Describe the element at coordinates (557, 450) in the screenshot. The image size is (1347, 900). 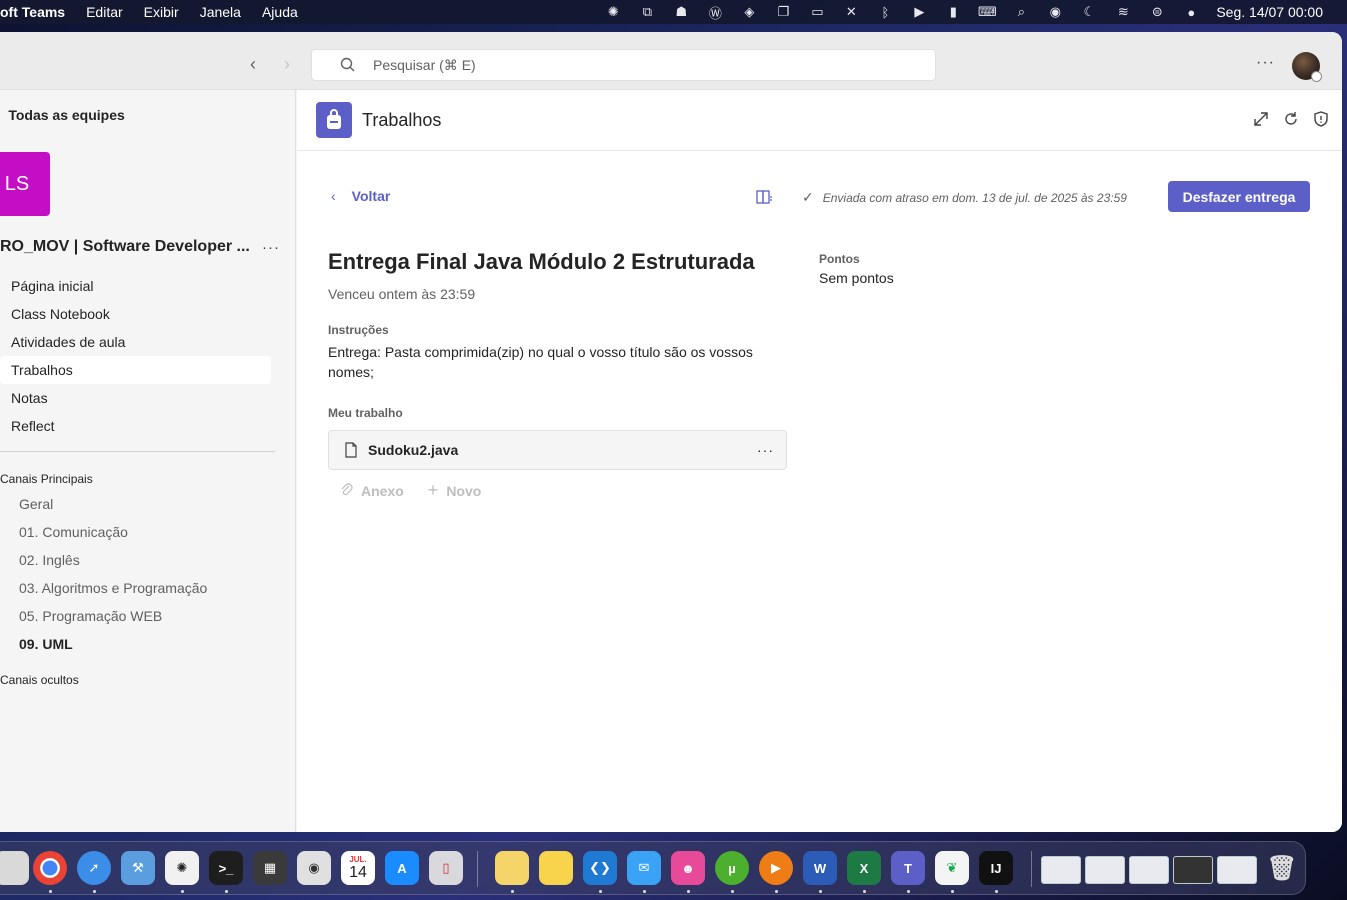
I see `file-attachment: Sudoku2.java ···` at that location.